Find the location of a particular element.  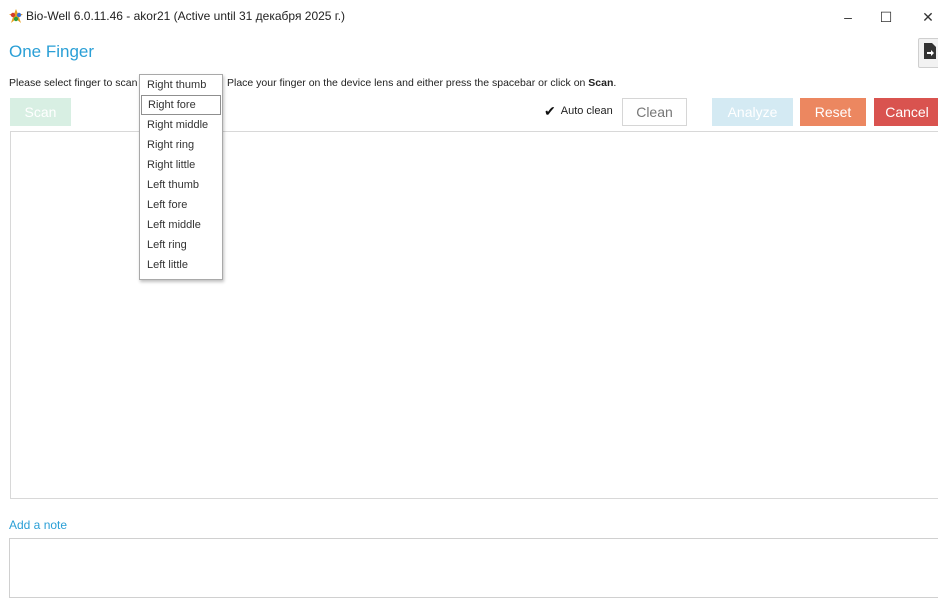

bio-well-logo-icon is located at coordinates (16, 16).